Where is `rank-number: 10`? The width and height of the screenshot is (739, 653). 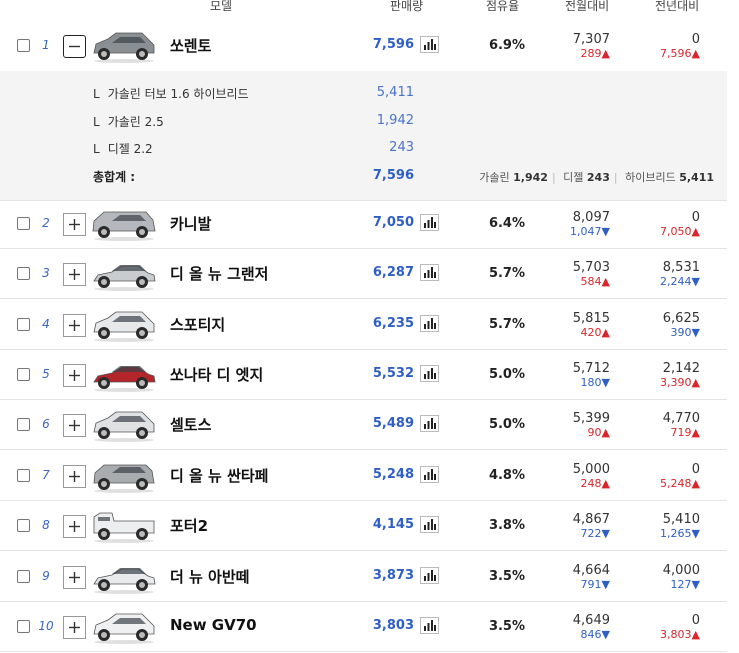 rank-number: 10 is located at coordinates (46, 626).